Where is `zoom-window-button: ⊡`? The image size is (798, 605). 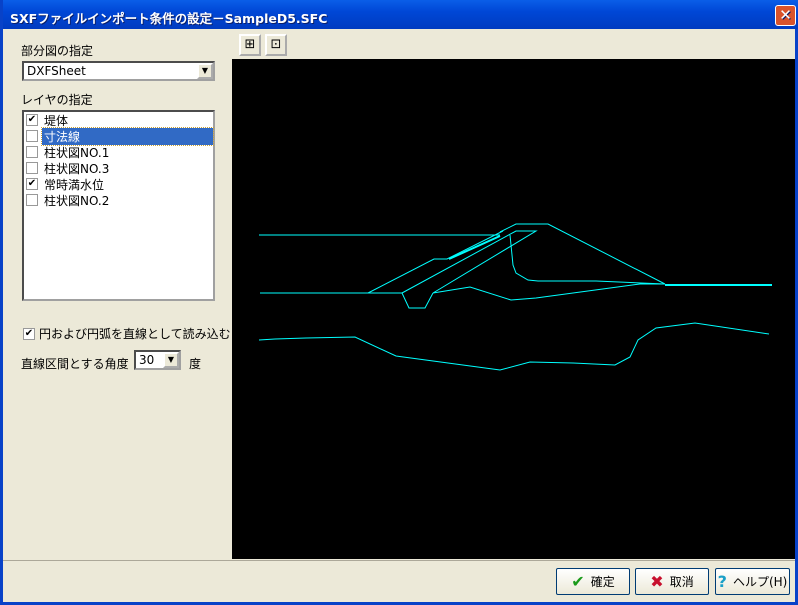 zoom-window-button: ⊡ is located at coordinates (276, 45).